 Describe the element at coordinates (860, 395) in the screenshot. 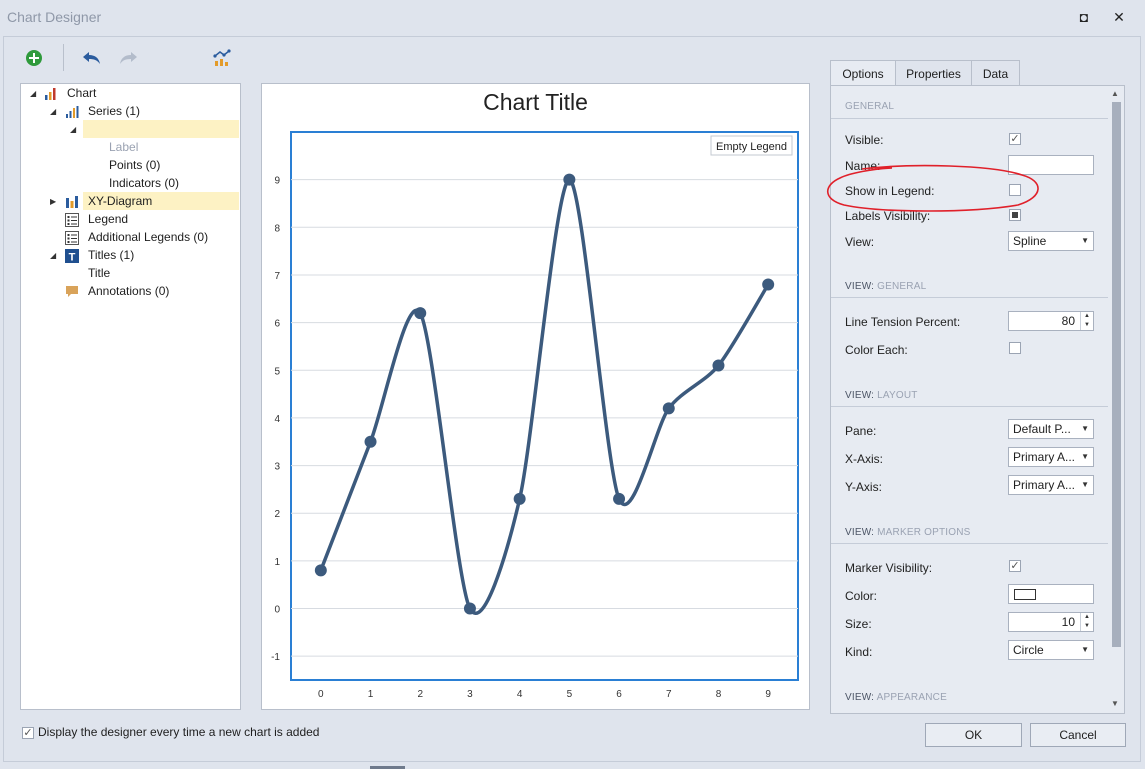

I see `section-view-layout-prefix: VIEW:` at that location.